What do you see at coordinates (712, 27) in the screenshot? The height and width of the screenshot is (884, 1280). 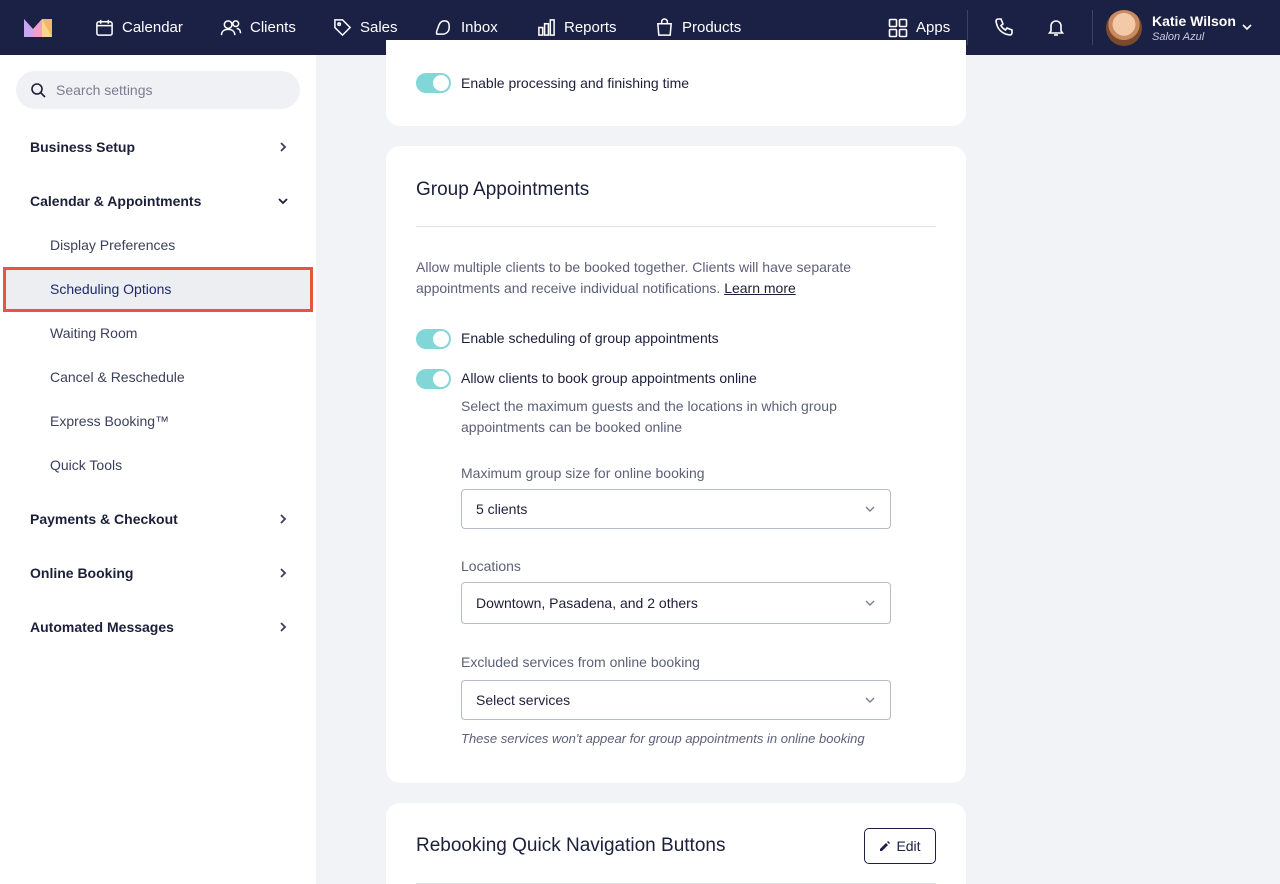 I see `nav-products-label: Products` at bounding box center [712, 27].